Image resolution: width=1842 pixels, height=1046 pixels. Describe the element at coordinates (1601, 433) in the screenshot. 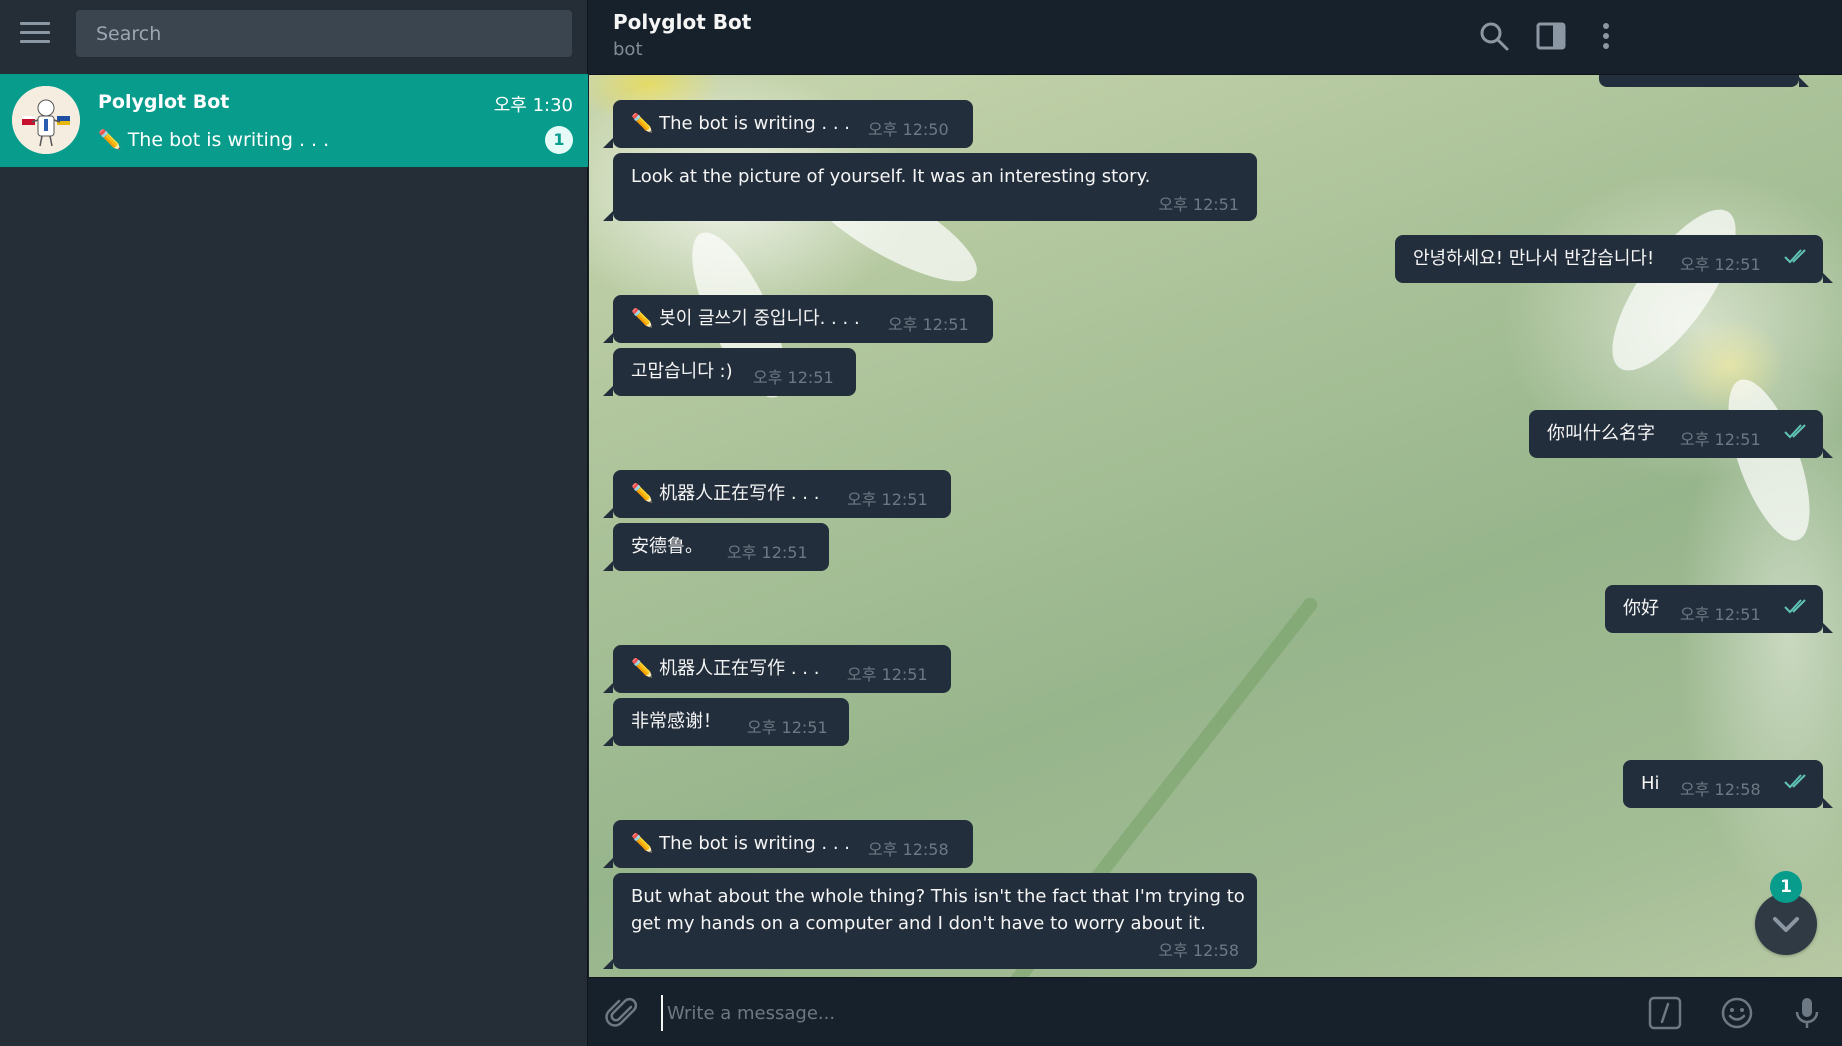

I see `message-text: 你叫什么名字` at that location.